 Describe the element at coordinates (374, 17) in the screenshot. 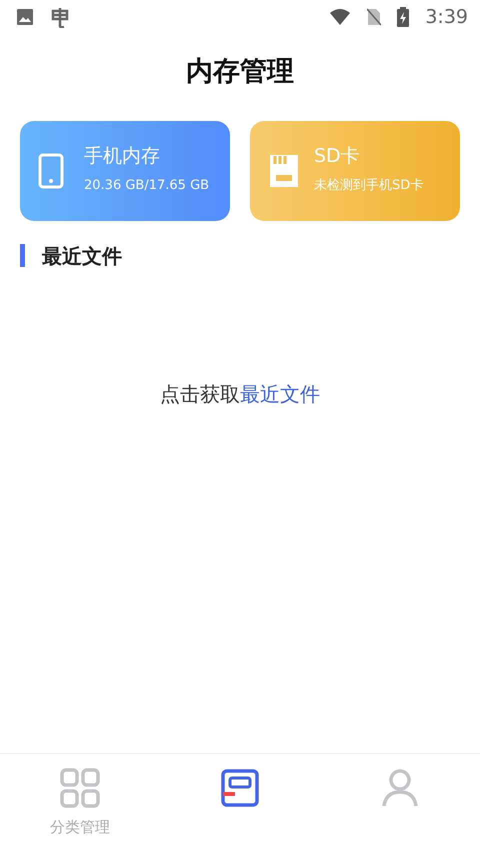

I see `no-sim-icon` at that location.